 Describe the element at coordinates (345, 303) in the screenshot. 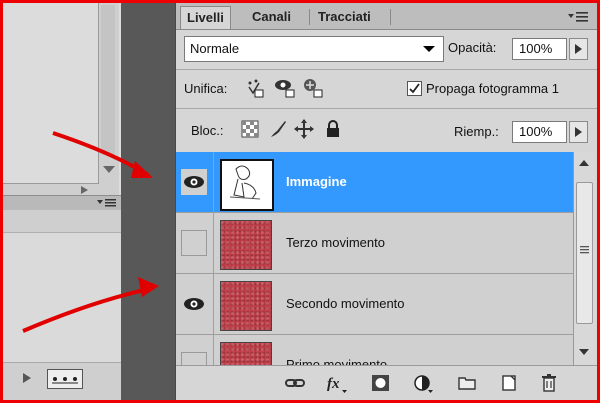

I see `layer-name: Secondo movimento` at that location.